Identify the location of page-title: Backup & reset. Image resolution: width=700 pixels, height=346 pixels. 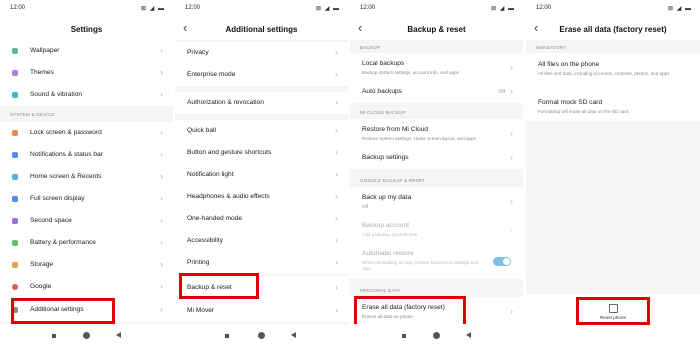
(436, 29).